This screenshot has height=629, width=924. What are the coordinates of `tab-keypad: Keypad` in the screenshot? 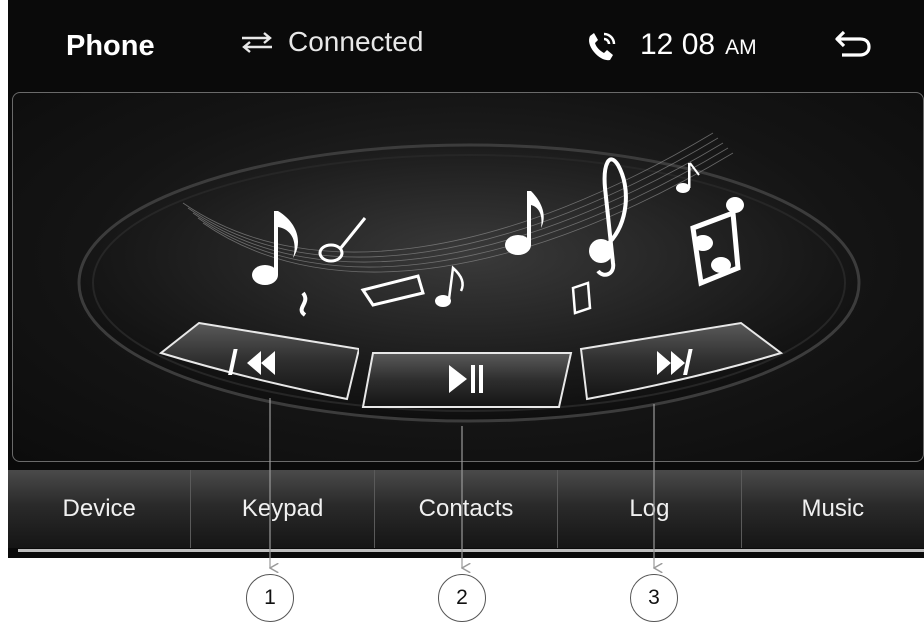 It's located at (283, 509).